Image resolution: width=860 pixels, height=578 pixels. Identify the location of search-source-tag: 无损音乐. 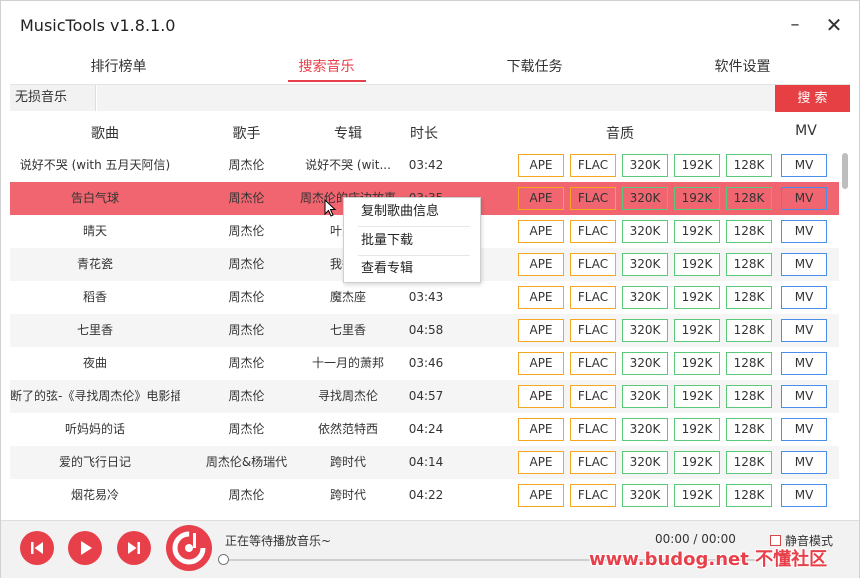
(53, 98).